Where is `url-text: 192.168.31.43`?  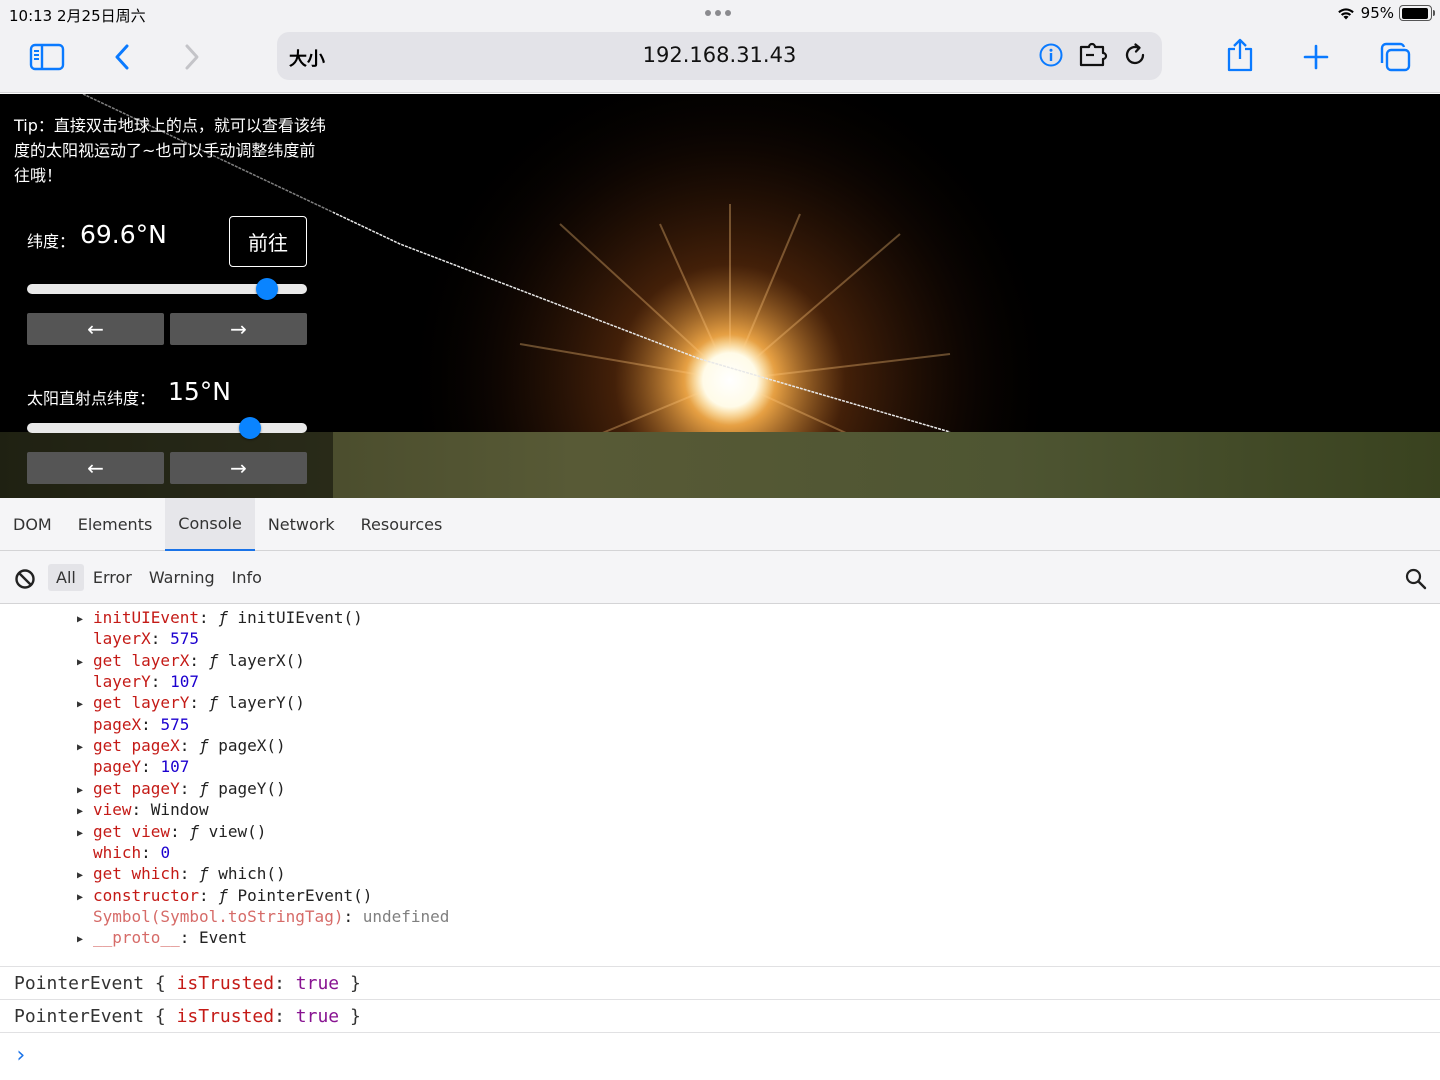 url-text: 192.168.31.43 is located at coordinates (719, 55).